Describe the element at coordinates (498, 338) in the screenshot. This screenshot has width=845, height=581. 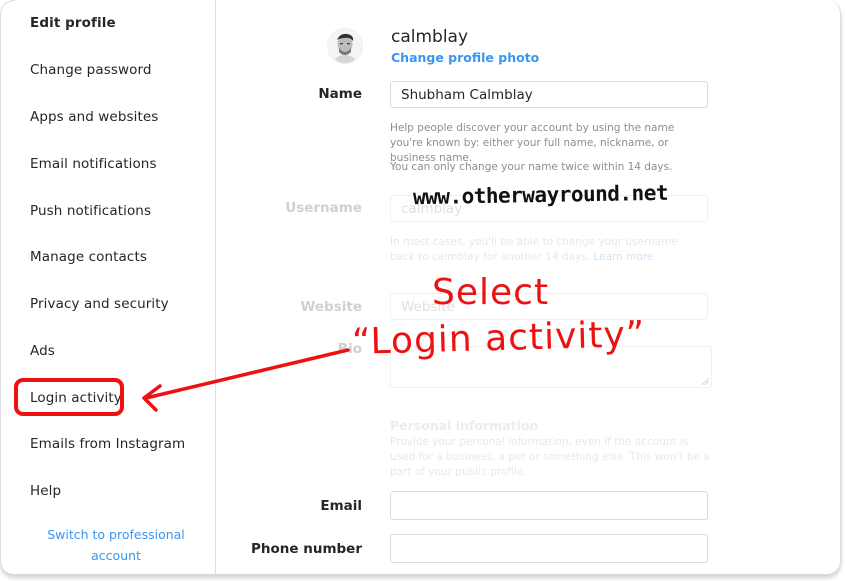
I see `annotation-login-activity: “Login activity”` at that location.